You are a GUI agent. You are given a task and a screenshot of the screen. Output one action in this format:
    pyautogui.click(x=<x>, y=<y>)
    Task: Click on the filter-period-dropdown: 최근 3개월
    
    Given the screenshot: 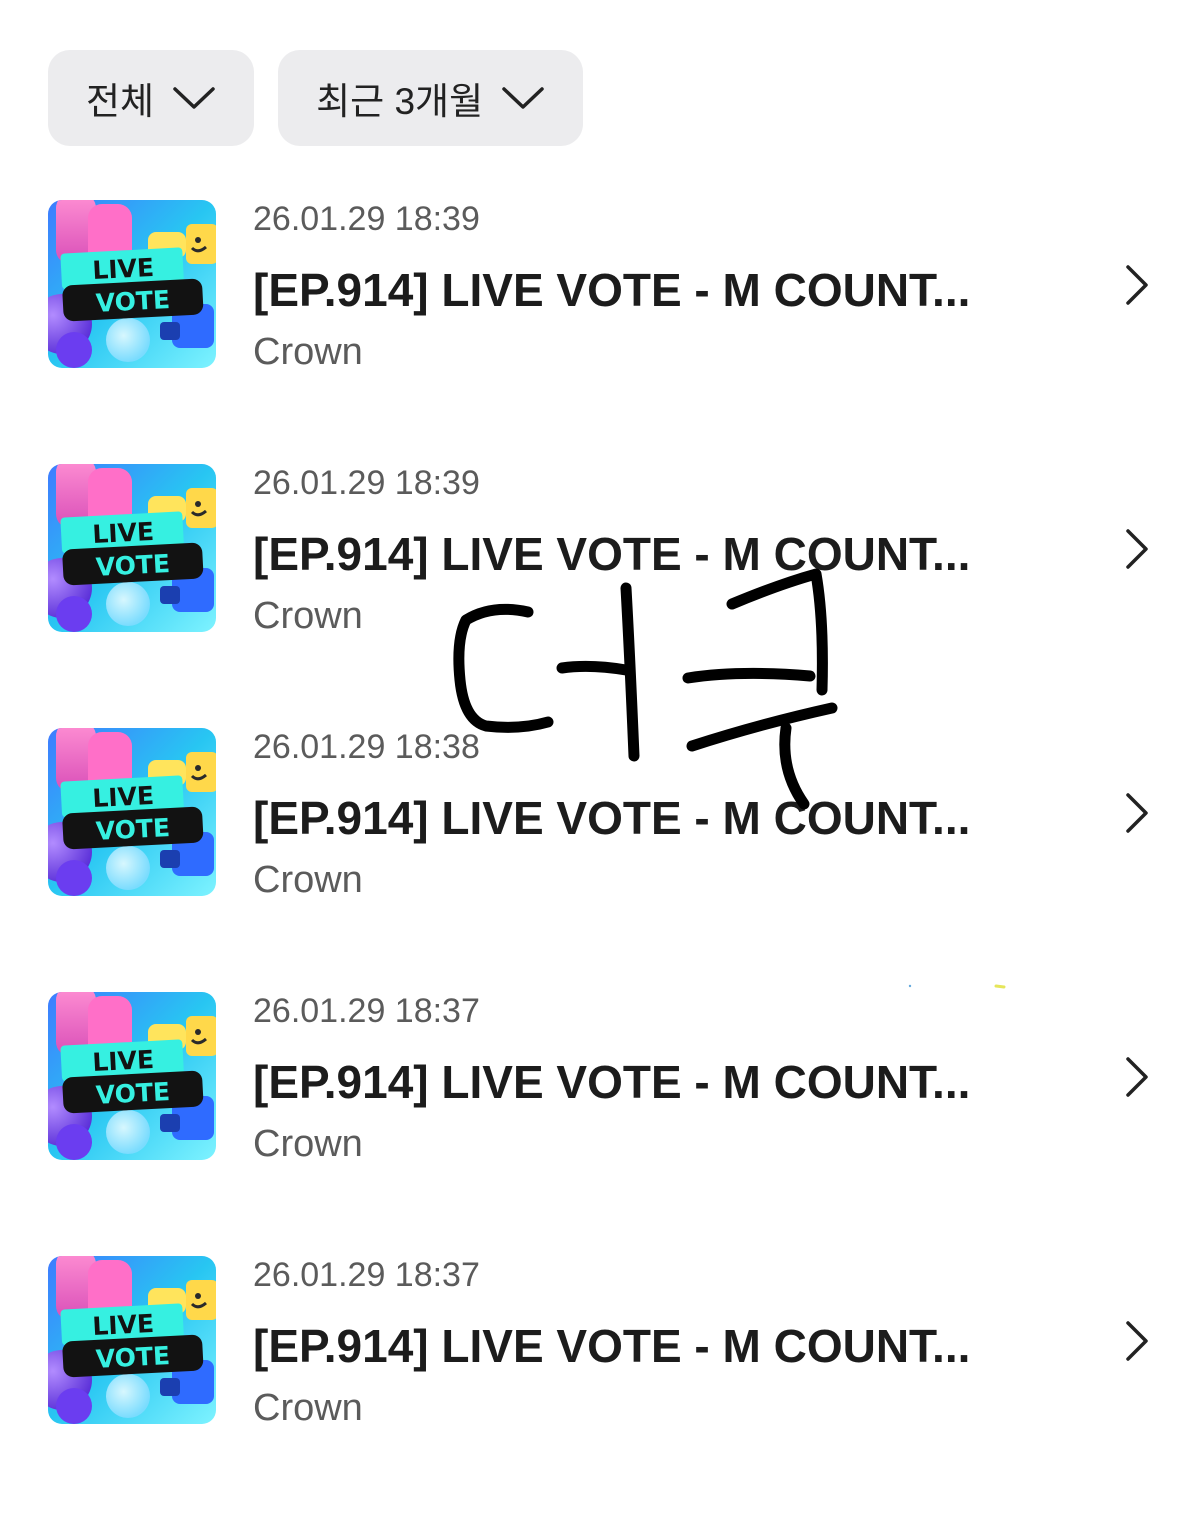 What is the action you would take?
    pyautogui.click(x=431, y=98)
    